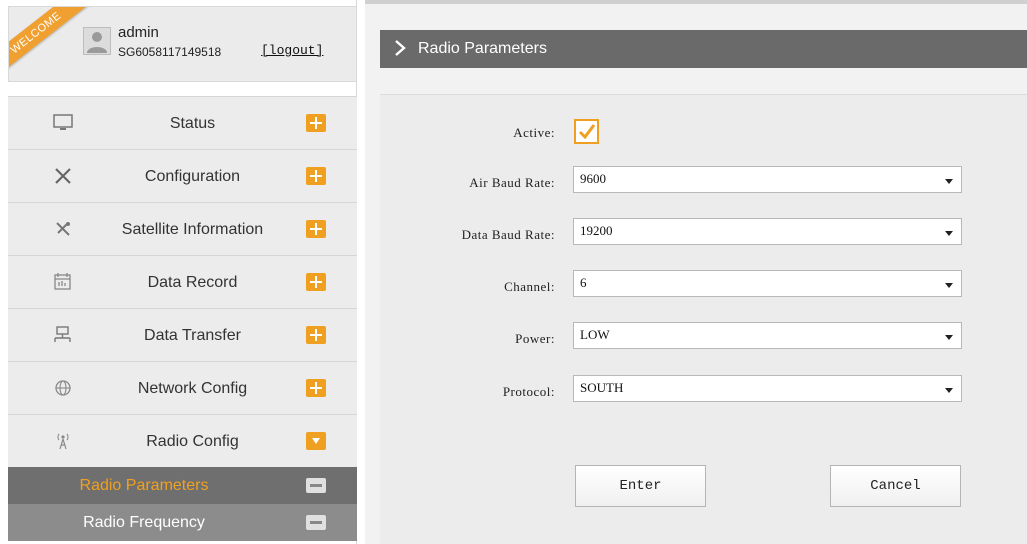 This screenshot has height=544, width=1027. Describe the element at coordinates (595, 334) in the screenshot. I see `select-value: LOW` at that location.